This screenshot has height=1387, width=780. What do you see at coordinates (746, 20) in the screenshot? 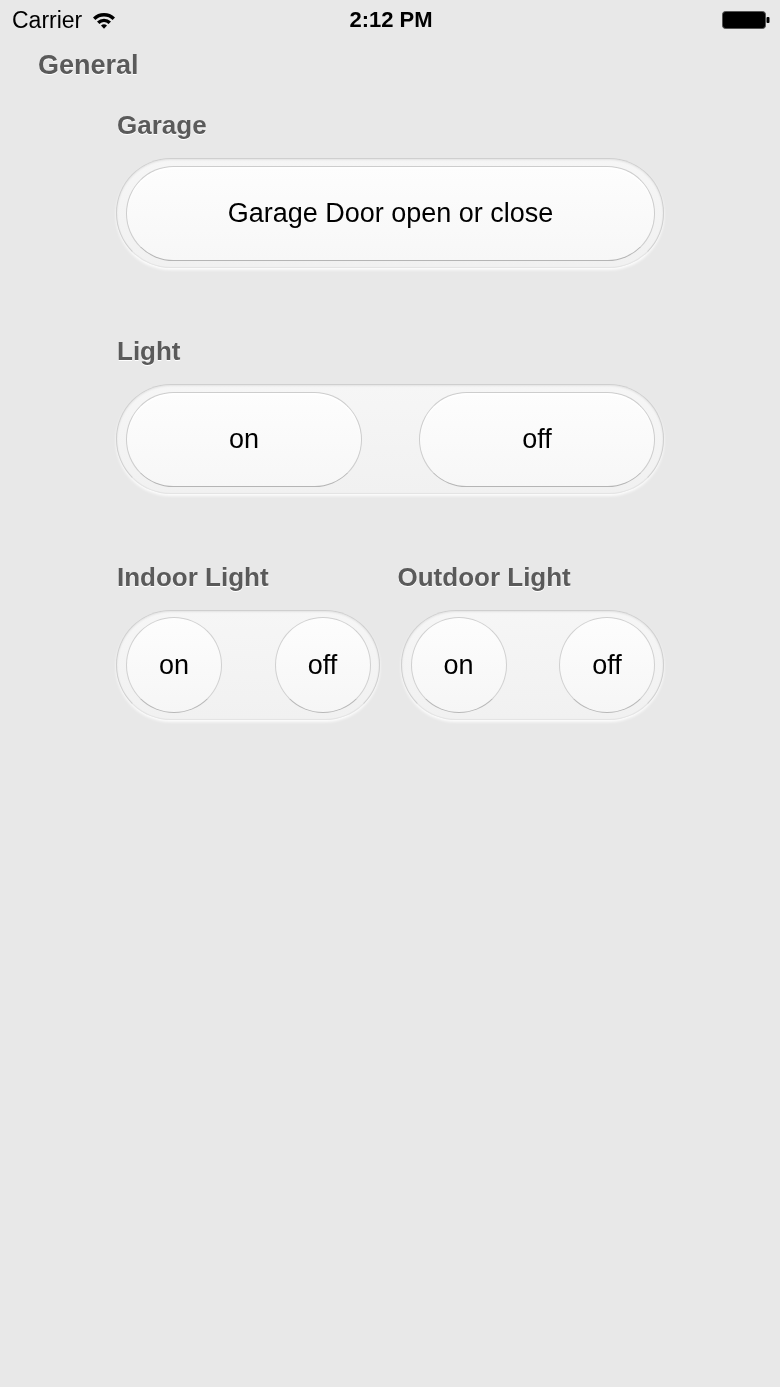
I see `battery-icon` at bounding box center [746, 20].